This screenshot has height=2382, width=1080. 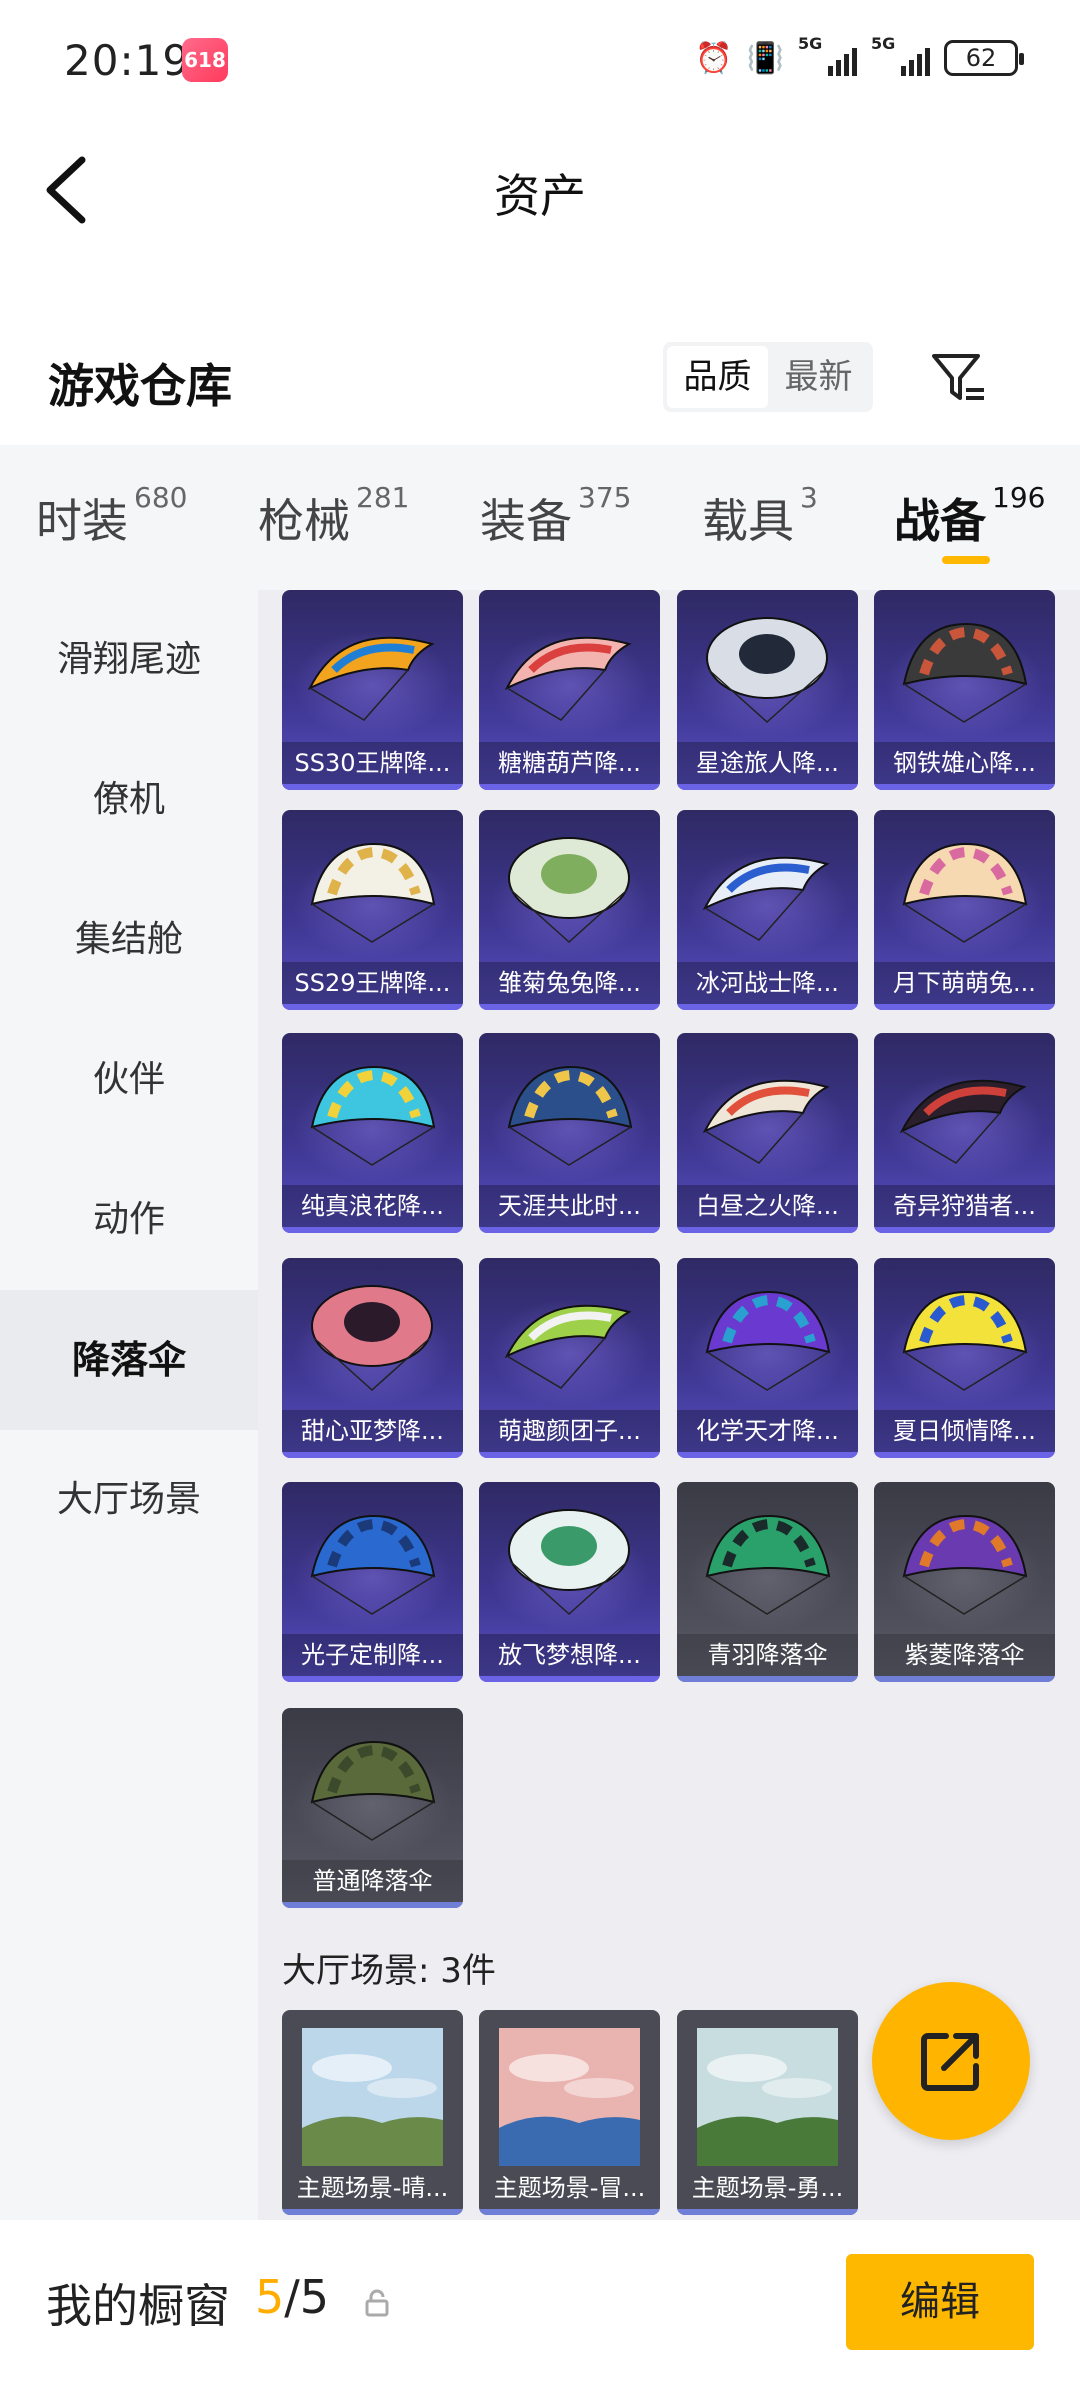 I want to click on alarm-icon: ⏰, so click(x=714, y=58).